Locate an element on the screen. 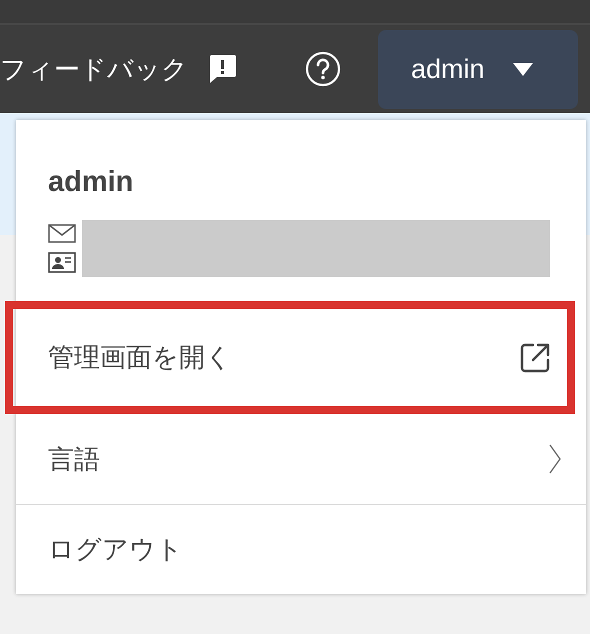 The height and width of the screenshot is (634, 590). dropdown-caret-icon is located at coordinates (522, 69).